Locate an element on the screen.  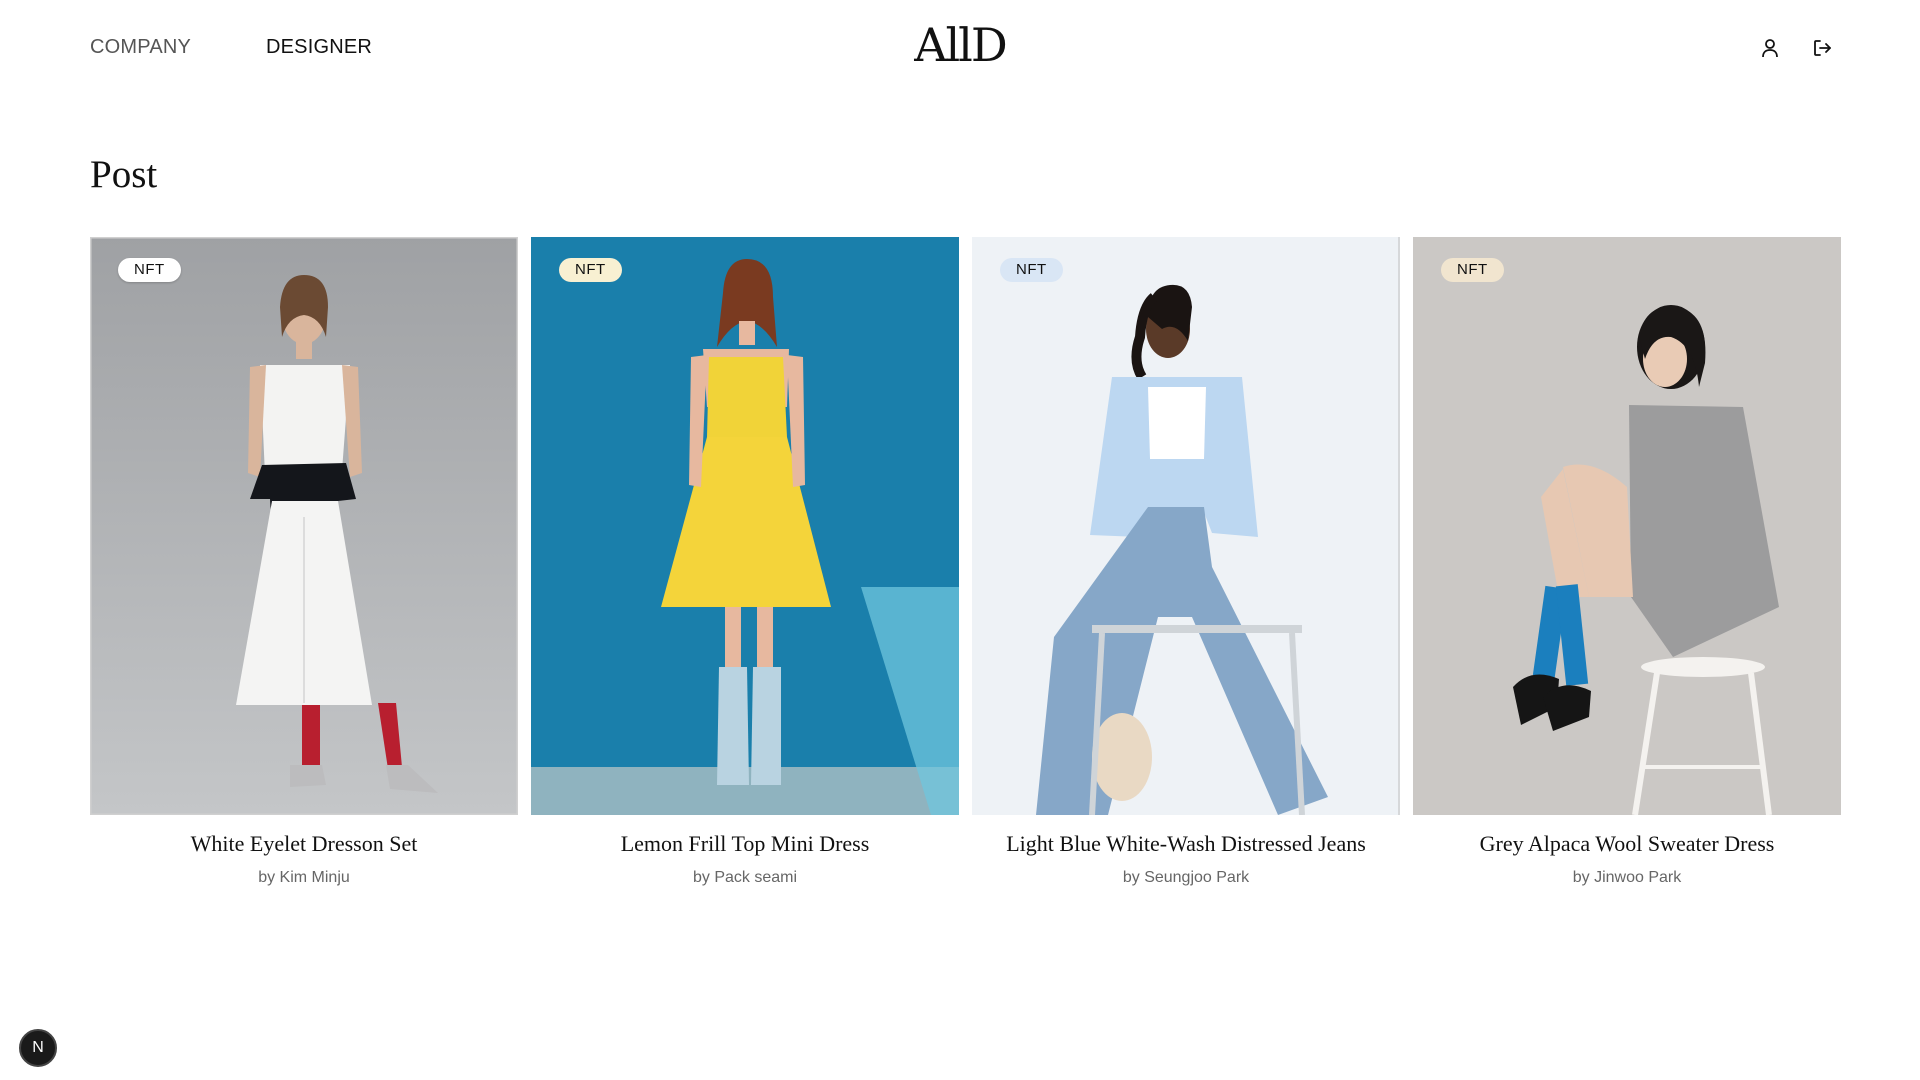
post-title: Light Blue White-Wash Distressed Jeans is located at coordinates (1186, 844).